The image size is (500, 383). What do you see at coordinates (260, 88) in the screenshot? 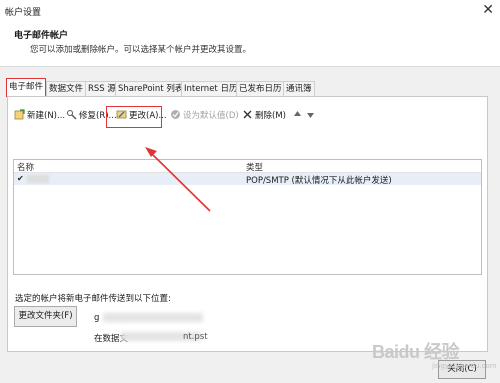
I see `tab-published-calendar: 已发布日历` at bounding box center [260, 88].